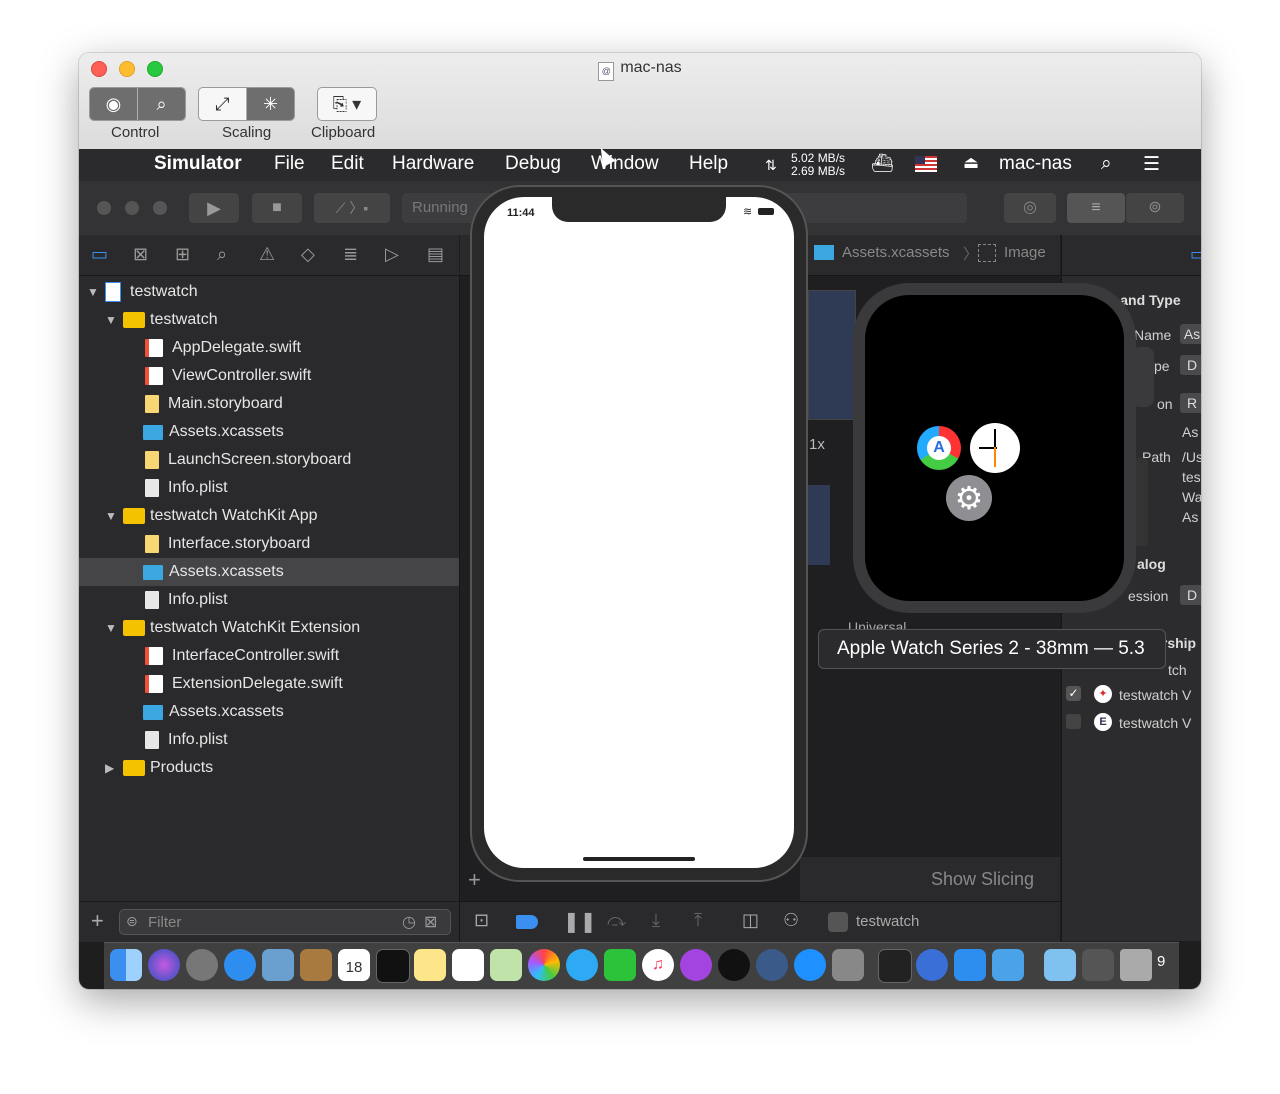 Image resolution: width=1280 pixels, height=1094 pixels. Describe the element at coordinates (848, 965) in the screenshot. I see `system-preferences-icon` at that location.